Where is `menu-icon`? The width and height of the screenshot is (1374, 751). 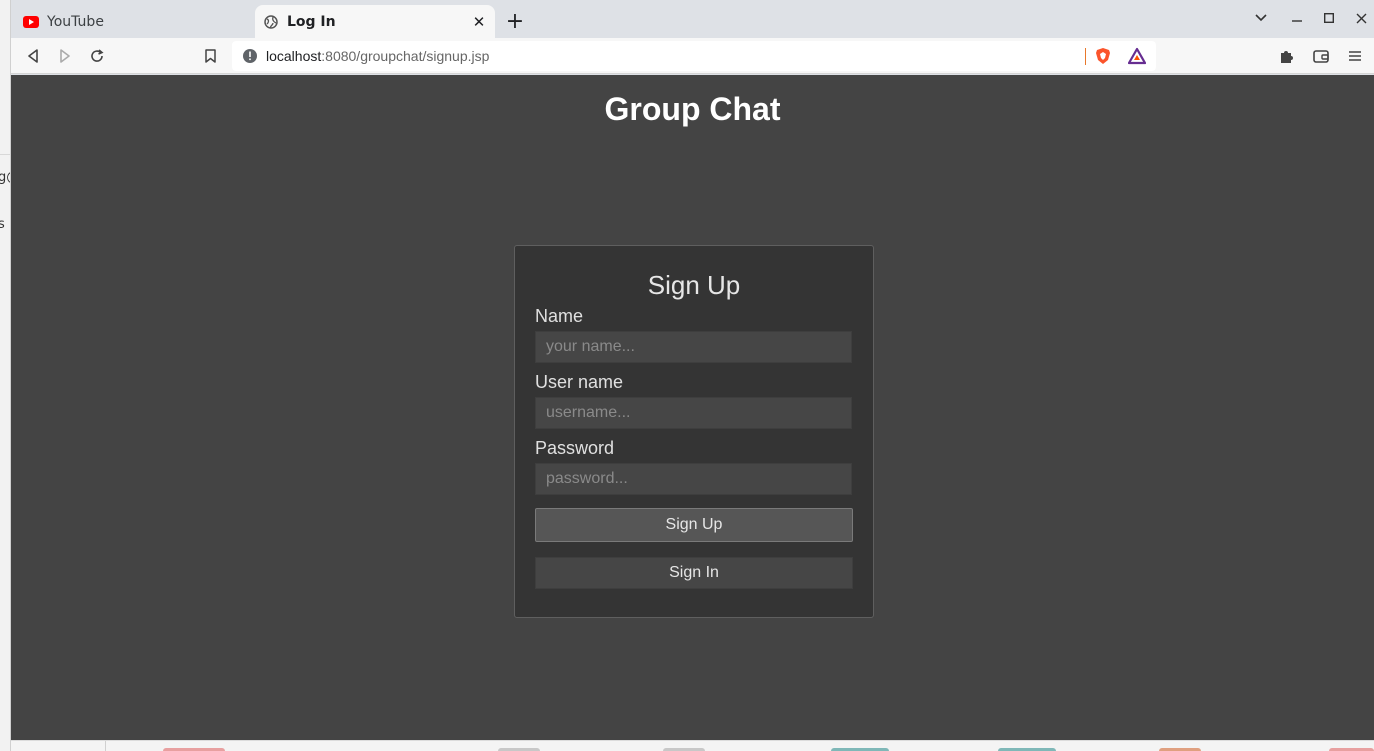
menu-icon is located at coordinates (1355, 56).